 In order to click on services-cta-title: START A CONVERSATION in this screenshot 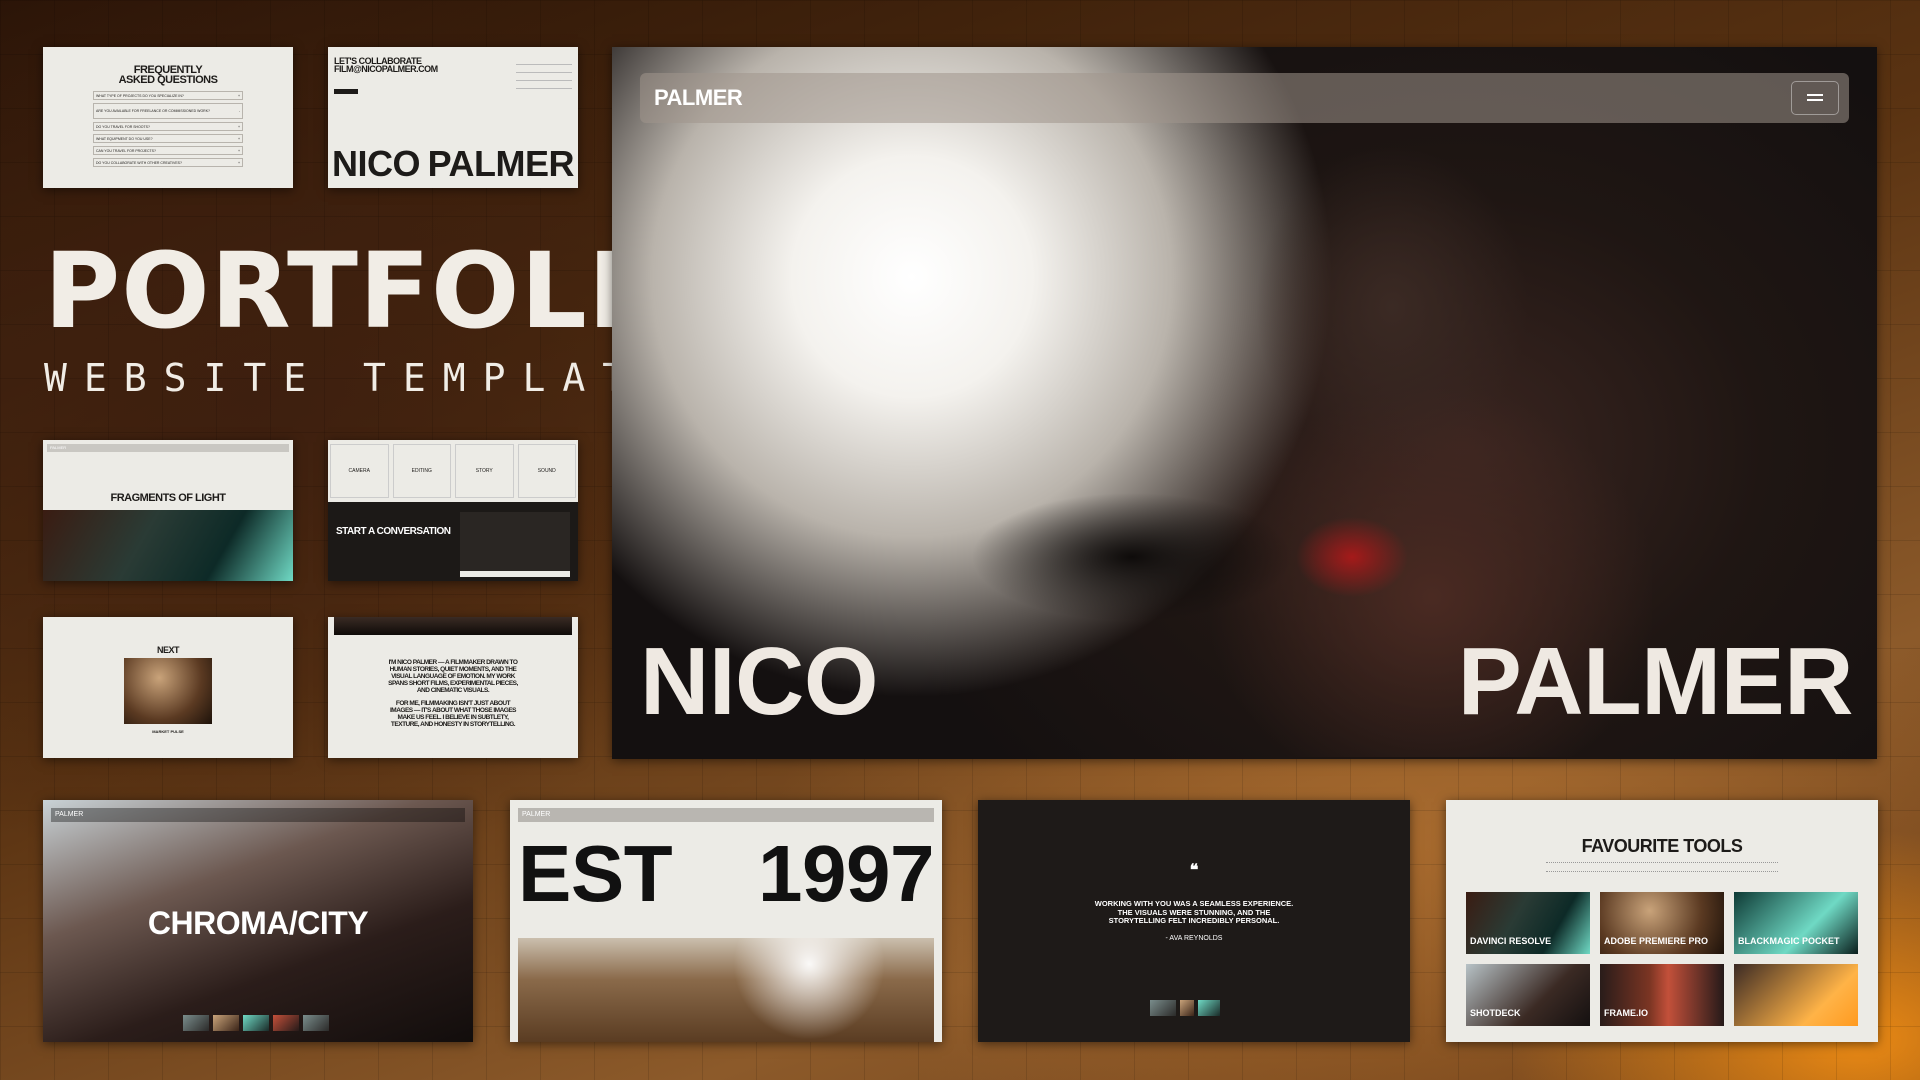, I will do `click(393, 531)`.